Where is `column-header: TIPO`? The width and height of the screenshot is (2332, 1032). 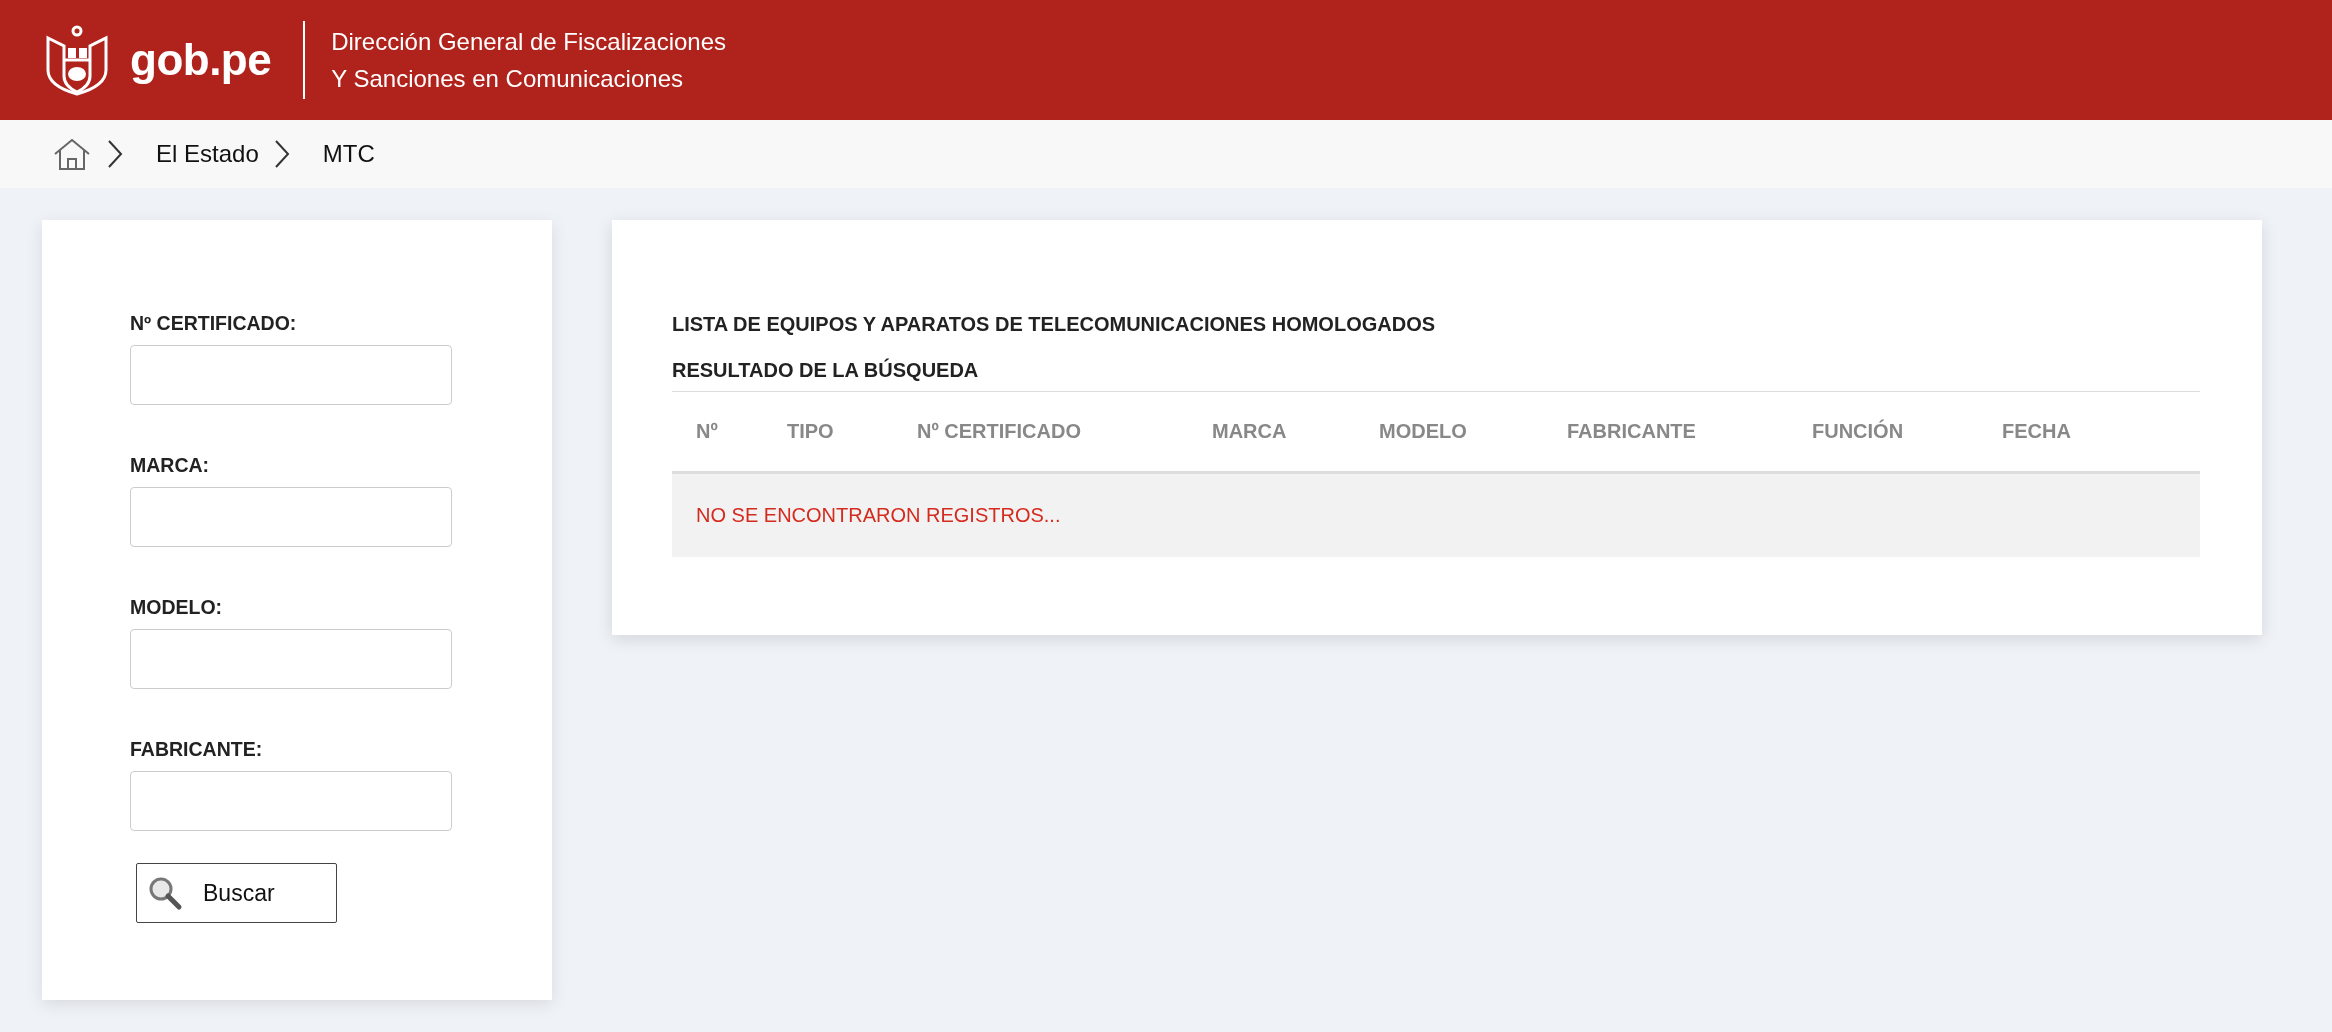 column-header: TIPO is located at coordinates (811, 431).